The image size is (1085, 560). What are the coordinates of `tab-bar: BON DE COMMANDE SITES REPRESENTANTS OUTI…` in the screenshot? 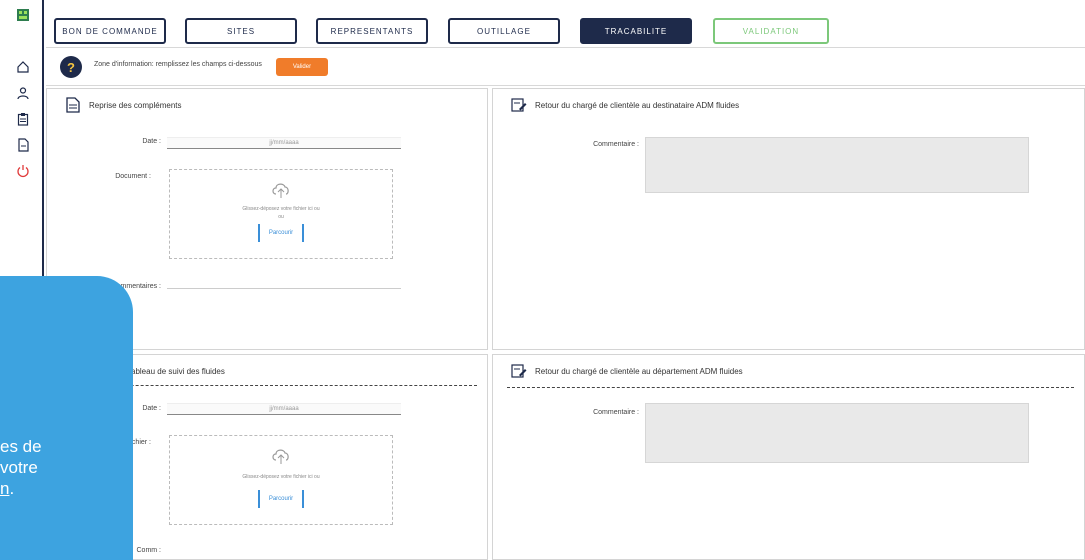 It's located at (565, 24).